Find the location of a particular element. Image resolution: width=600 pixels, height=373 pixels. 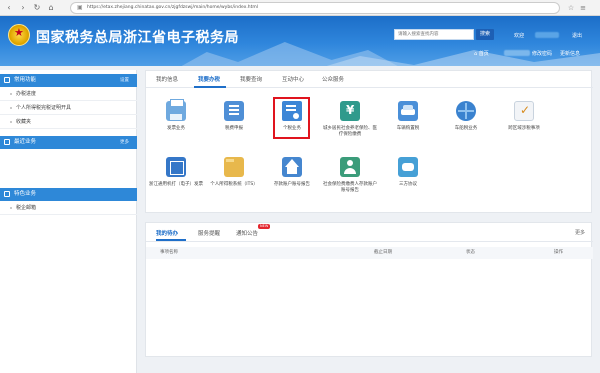

flag-icon is located at coordinates (7, 194).